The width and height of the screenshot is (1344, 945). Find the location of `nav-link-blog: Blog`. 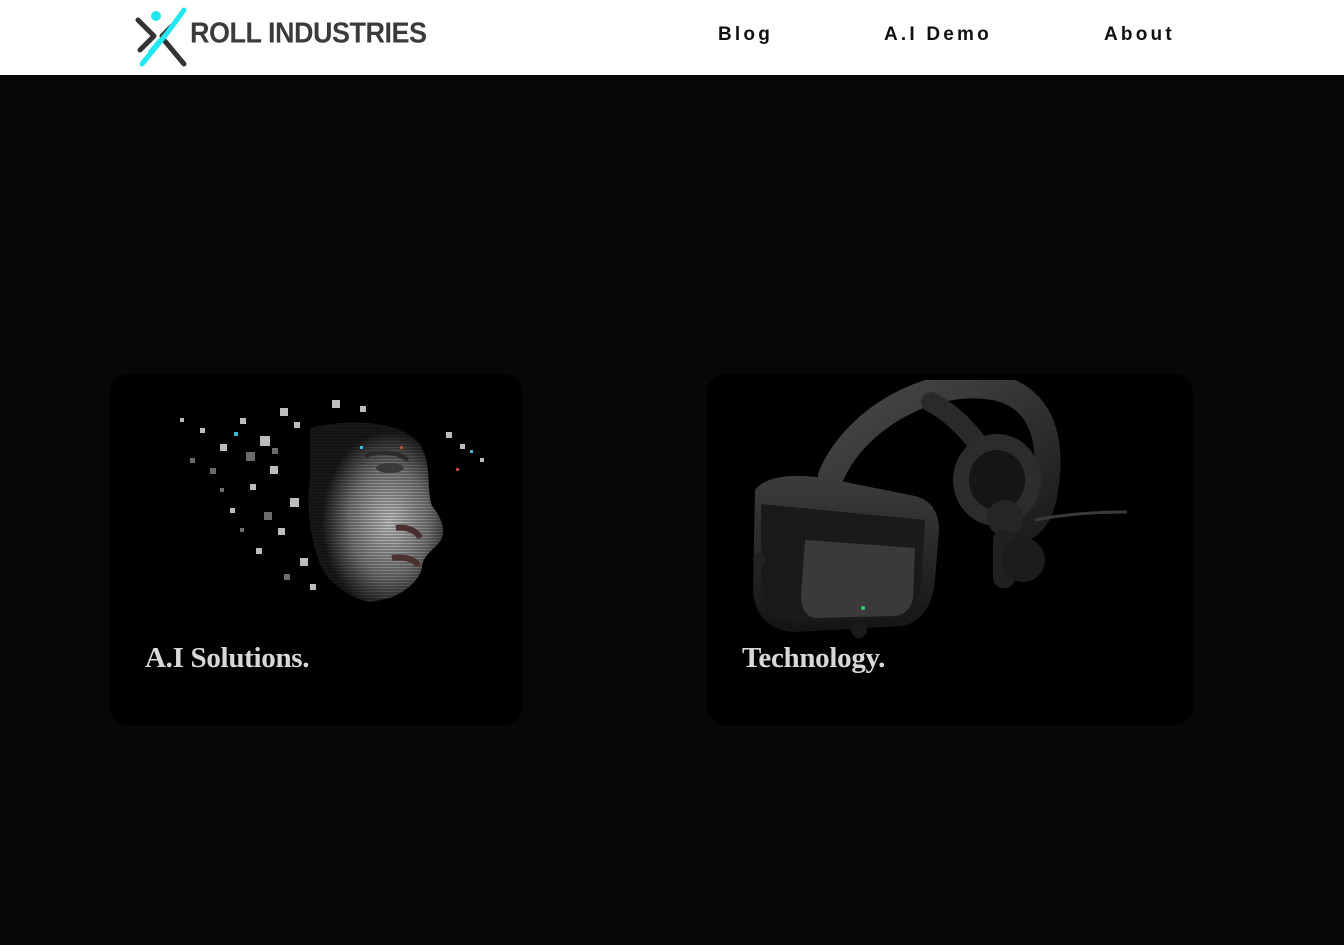

nav-link-blog: Blog is located at coordinates (745, 37).